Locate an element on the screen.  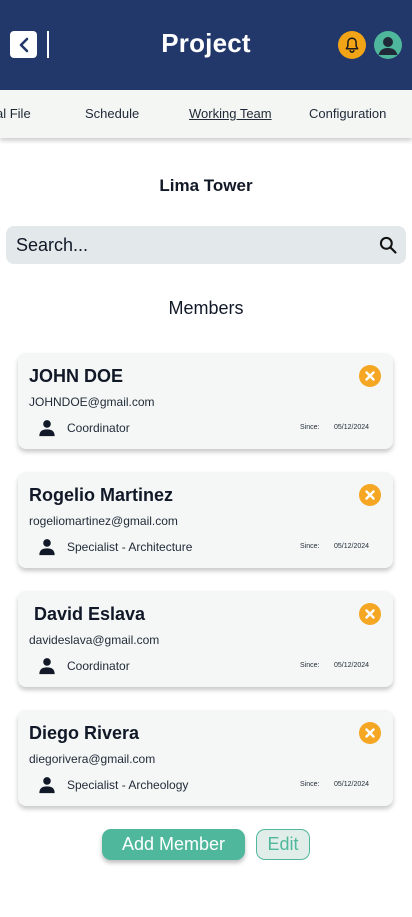
tab-working-team: Working Team is located at coordinates (230, 113).